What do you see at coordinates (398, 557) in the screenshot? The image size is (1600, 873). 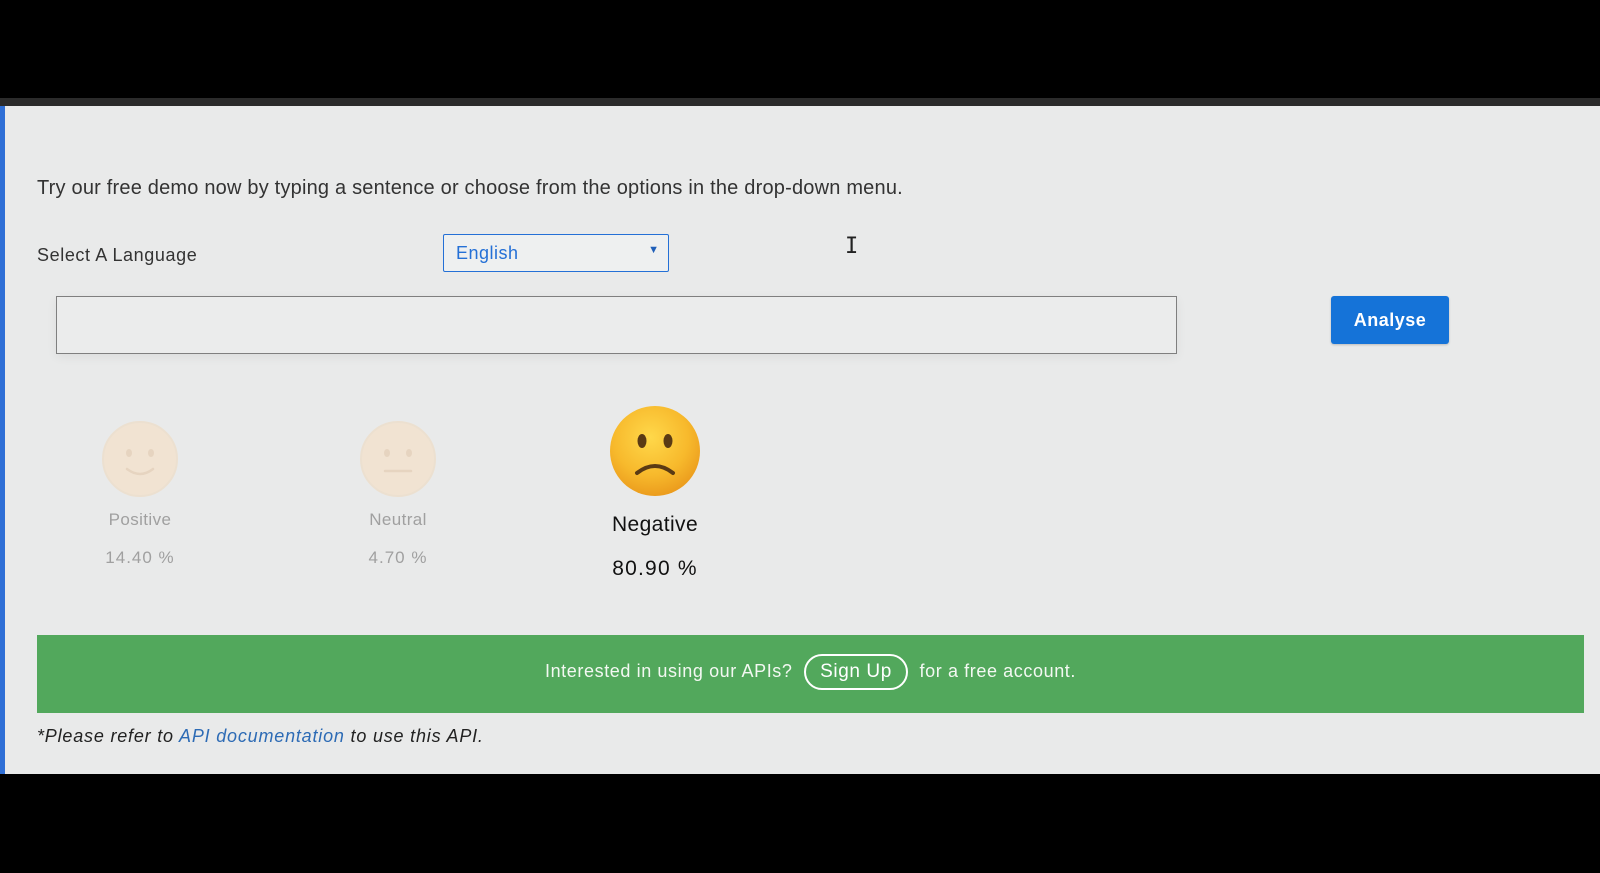 I see `neutral-percent: 4.70 %` at bounding box center [398, 557].